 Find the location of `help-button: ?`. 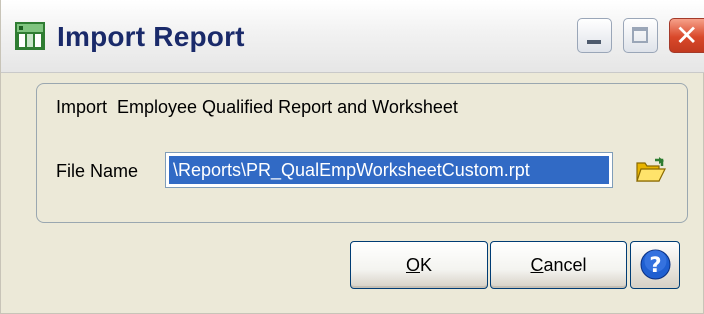

help-button: ? is located at coordinates (655, 265).